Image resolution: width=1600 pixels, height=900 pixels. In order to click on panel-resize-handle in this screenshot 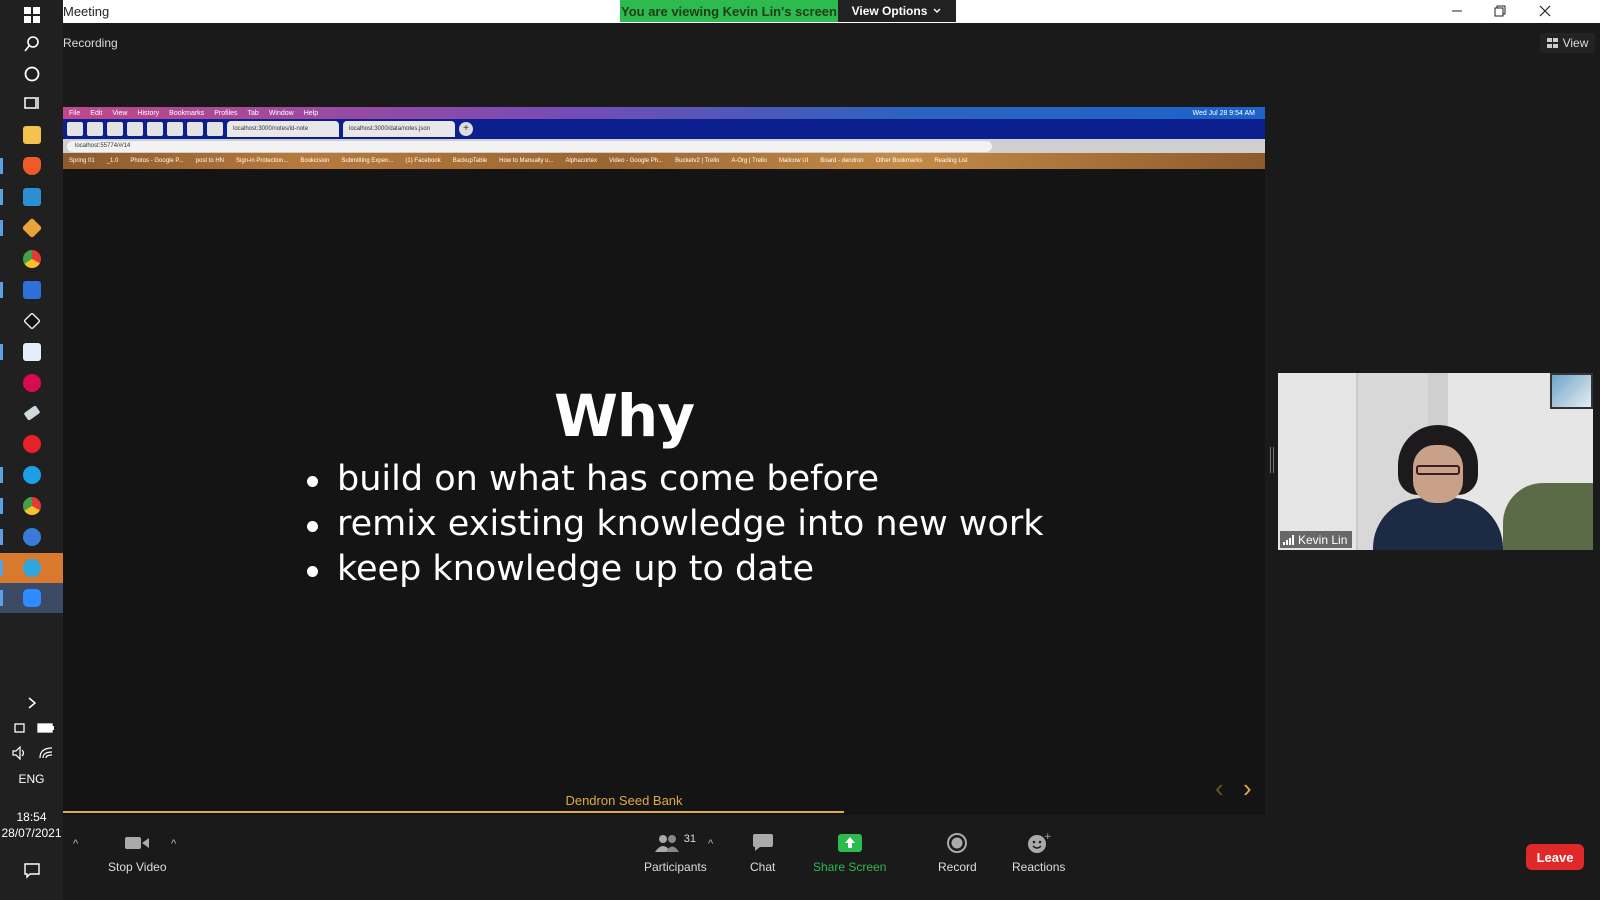, I will do `click(1272, 460)`.